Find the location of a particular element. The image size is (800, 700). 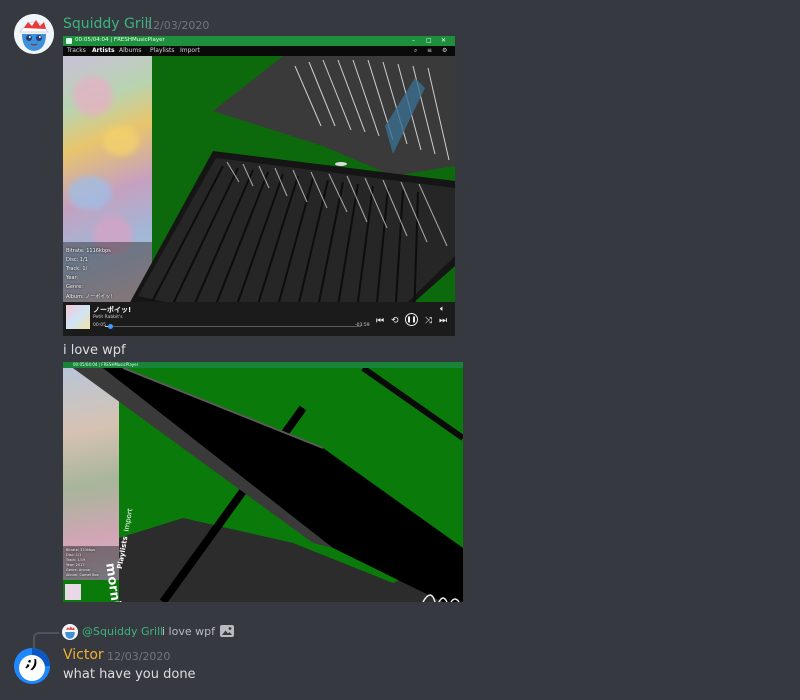

next-icon: ⏭︎ is located at coordinates (443, 321).